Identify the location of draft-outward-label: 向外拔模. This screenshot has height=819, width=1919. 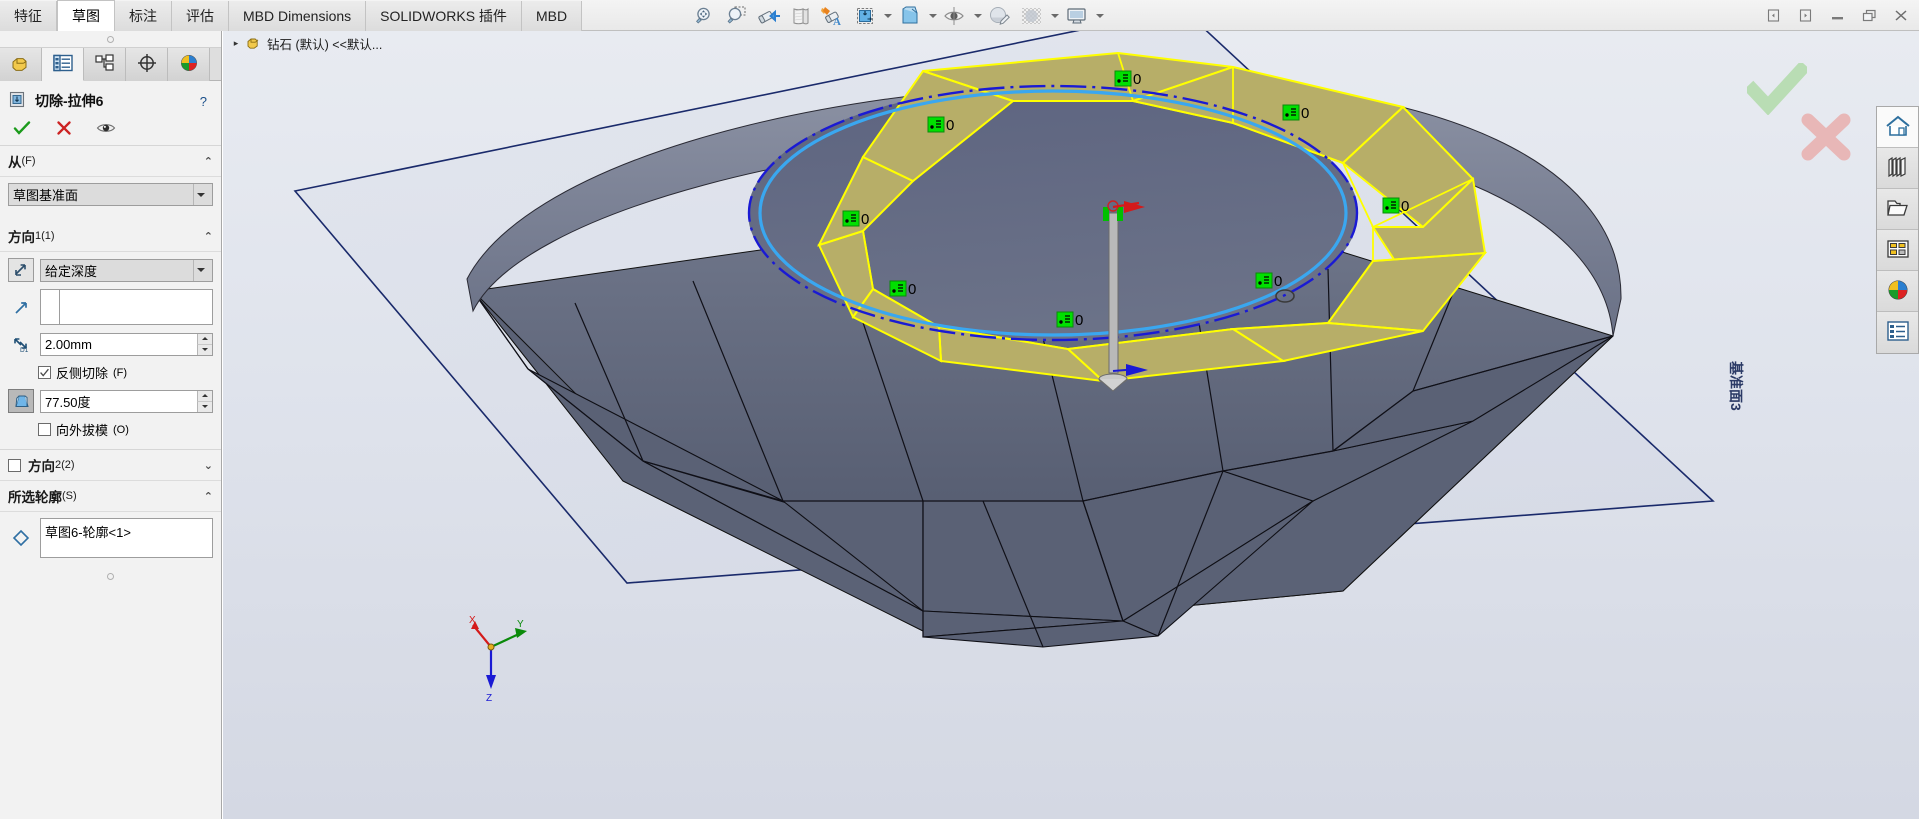
(82, 430).